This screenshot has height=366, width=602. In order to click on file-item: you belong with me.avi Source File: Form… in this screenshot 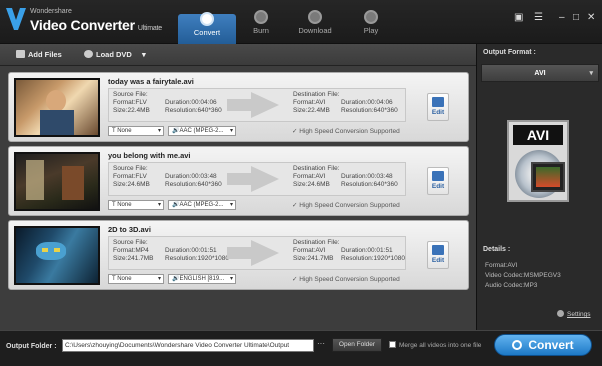, I will do `click(238, 181)`.